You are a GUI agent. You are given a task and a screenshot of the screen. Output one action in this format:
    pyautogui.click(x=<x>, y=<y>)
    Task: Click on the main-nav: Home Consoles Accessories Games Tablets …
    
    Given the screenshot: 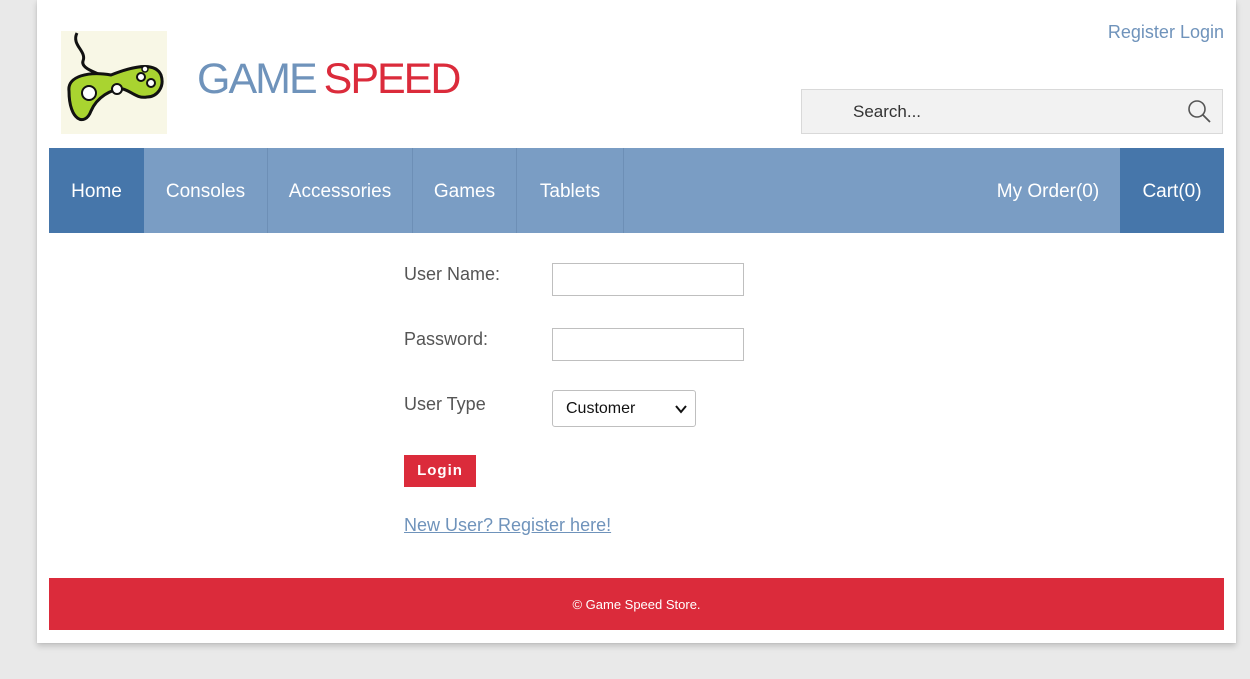 What is the action you would take?
    pyautogui.click(x=636, y=190)
    